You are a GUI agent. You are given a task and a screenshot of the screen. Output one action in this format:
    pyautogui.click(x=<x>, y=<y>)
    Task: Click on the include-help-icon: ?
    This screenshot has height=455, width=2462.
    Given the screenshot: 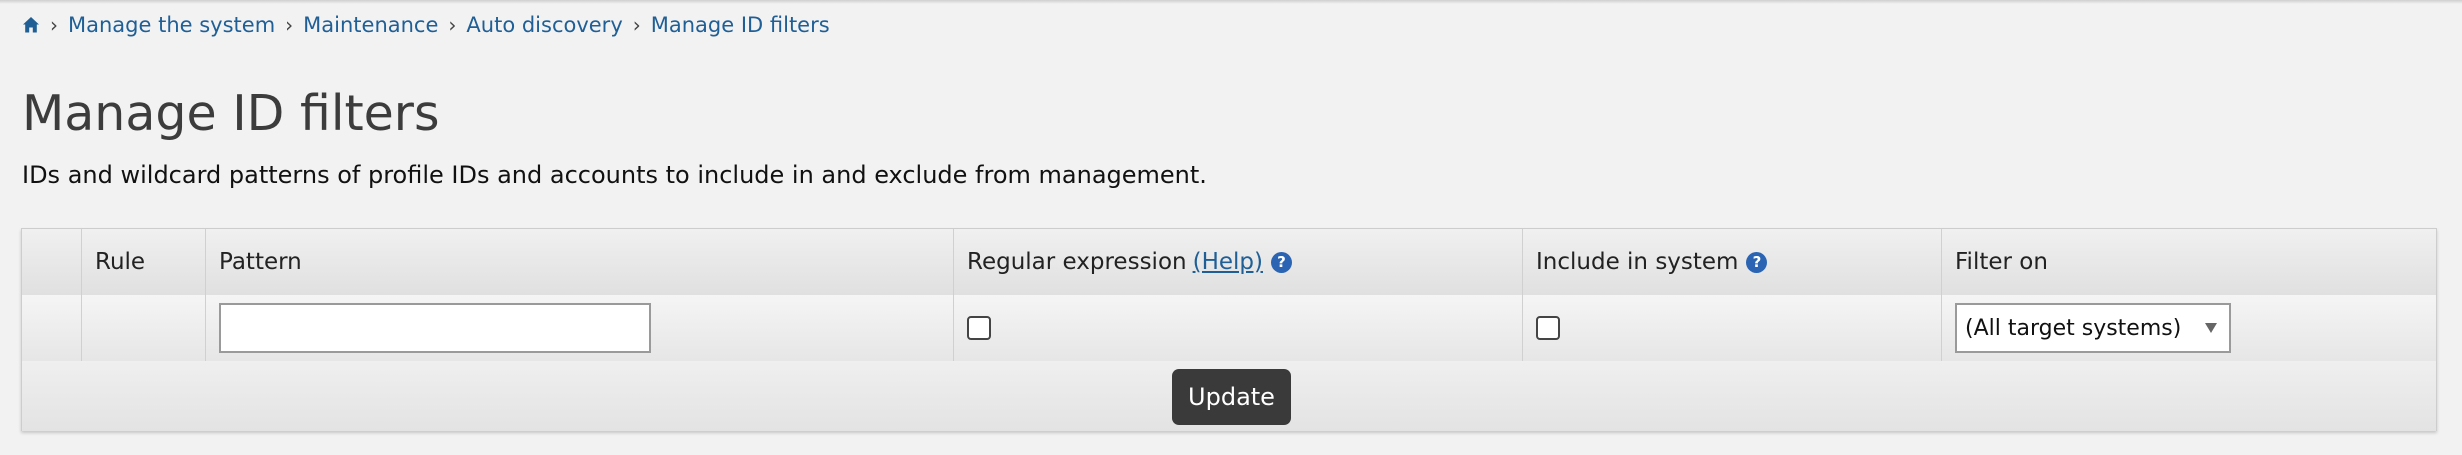 What is the action you would take?
    pyautogui.click(x=1757, y=262)
    